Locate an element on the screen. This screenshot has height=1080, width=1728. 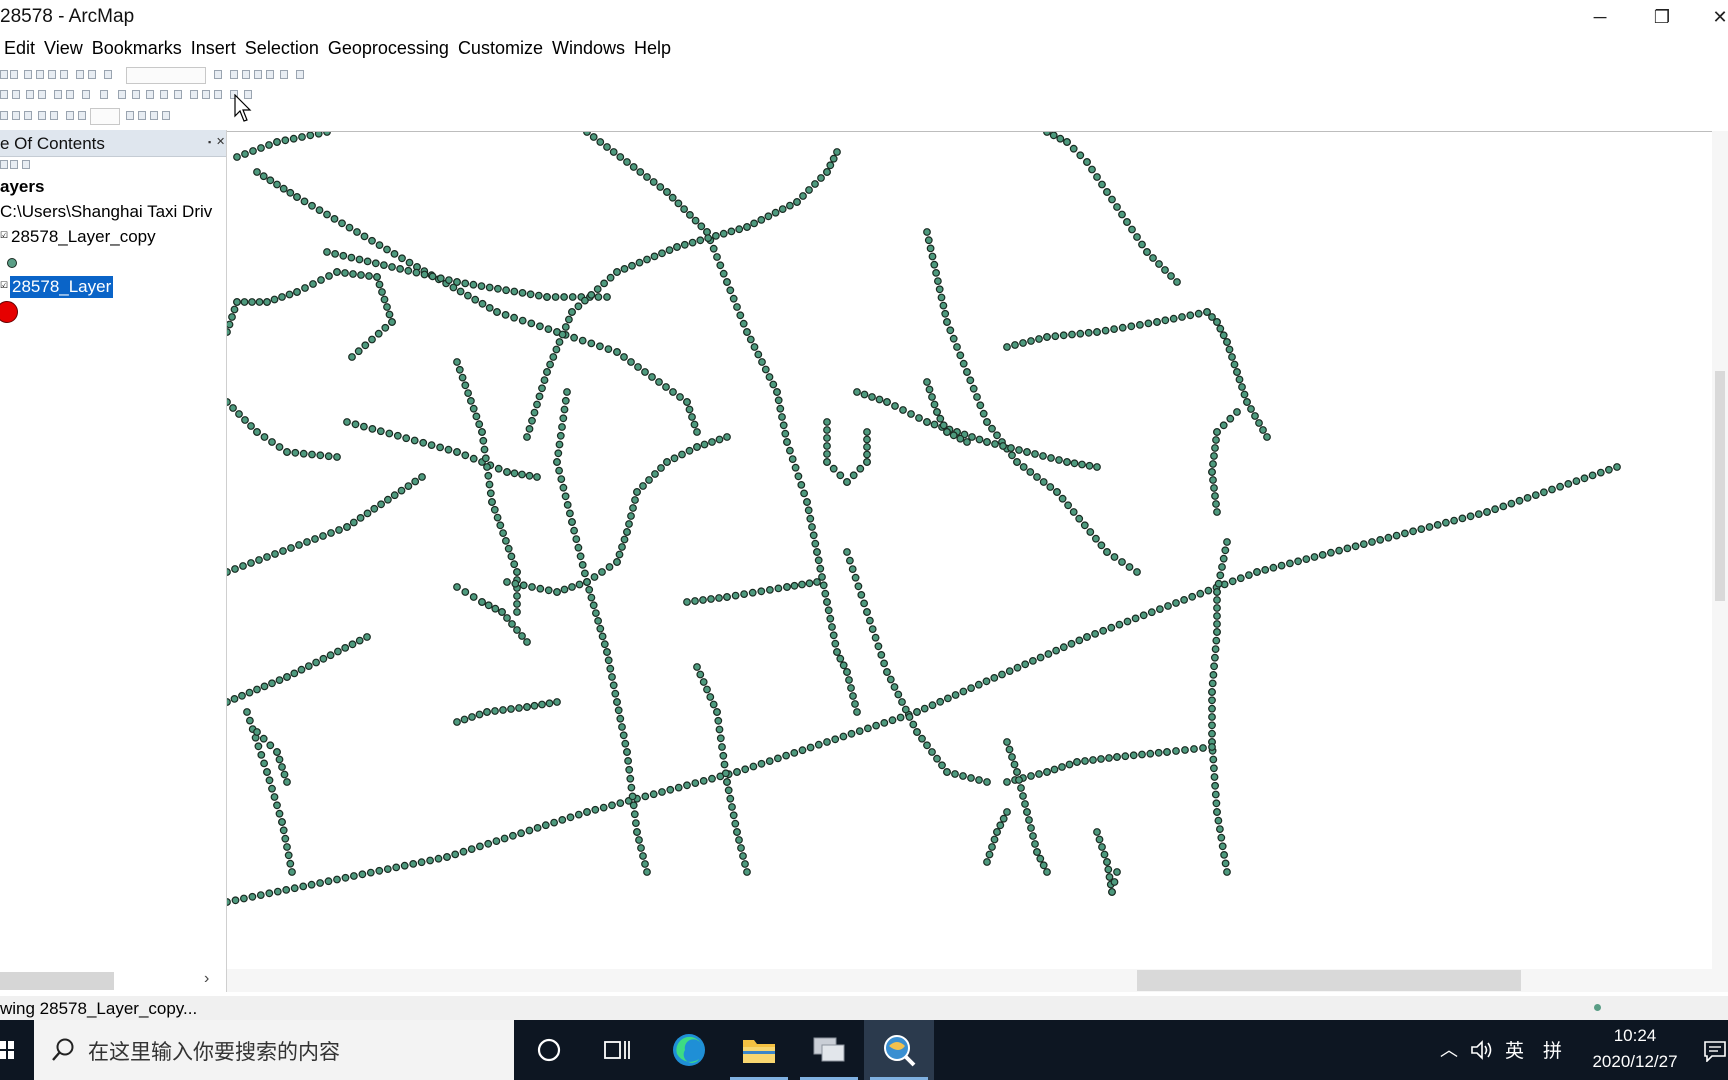
marker-icon is located at coordinates (154, 115).